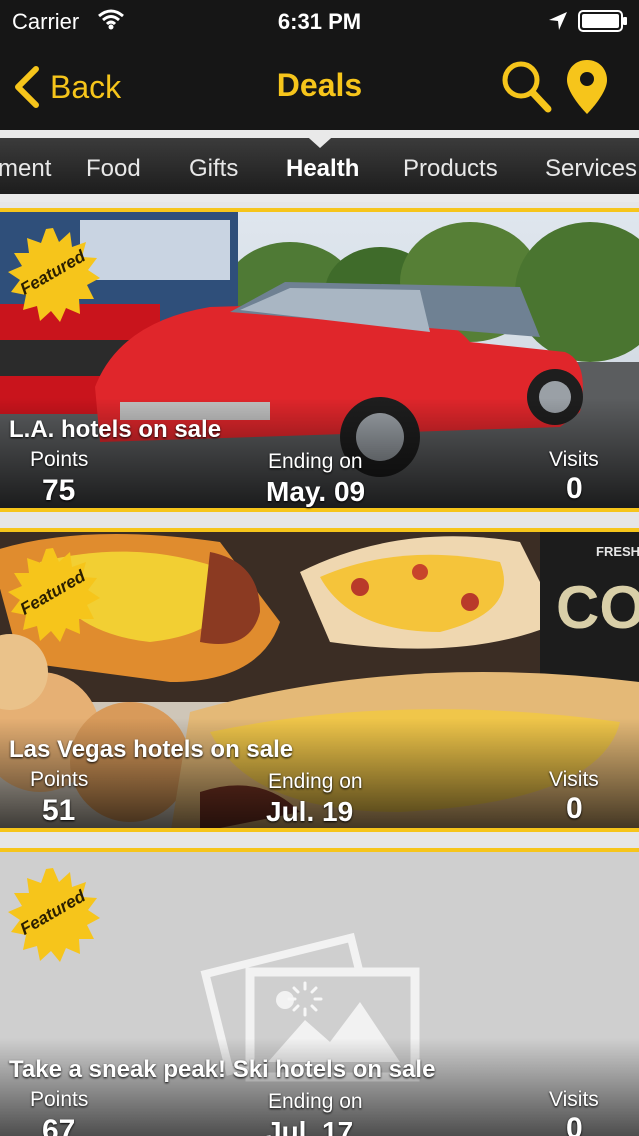  Describe the element at coordinates (316, 491) in the screenshot. I see `ending-value: May. 09` at that location.